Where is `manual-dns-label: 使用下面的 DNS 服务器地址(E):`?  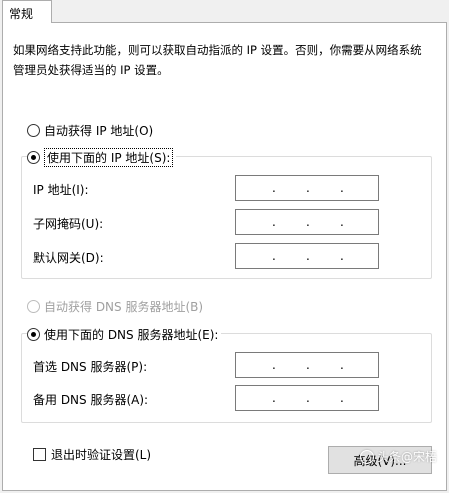 manual-dns-label: 使用下面的 DNS 服务器地址(E): is located at coordinates (131, 335).